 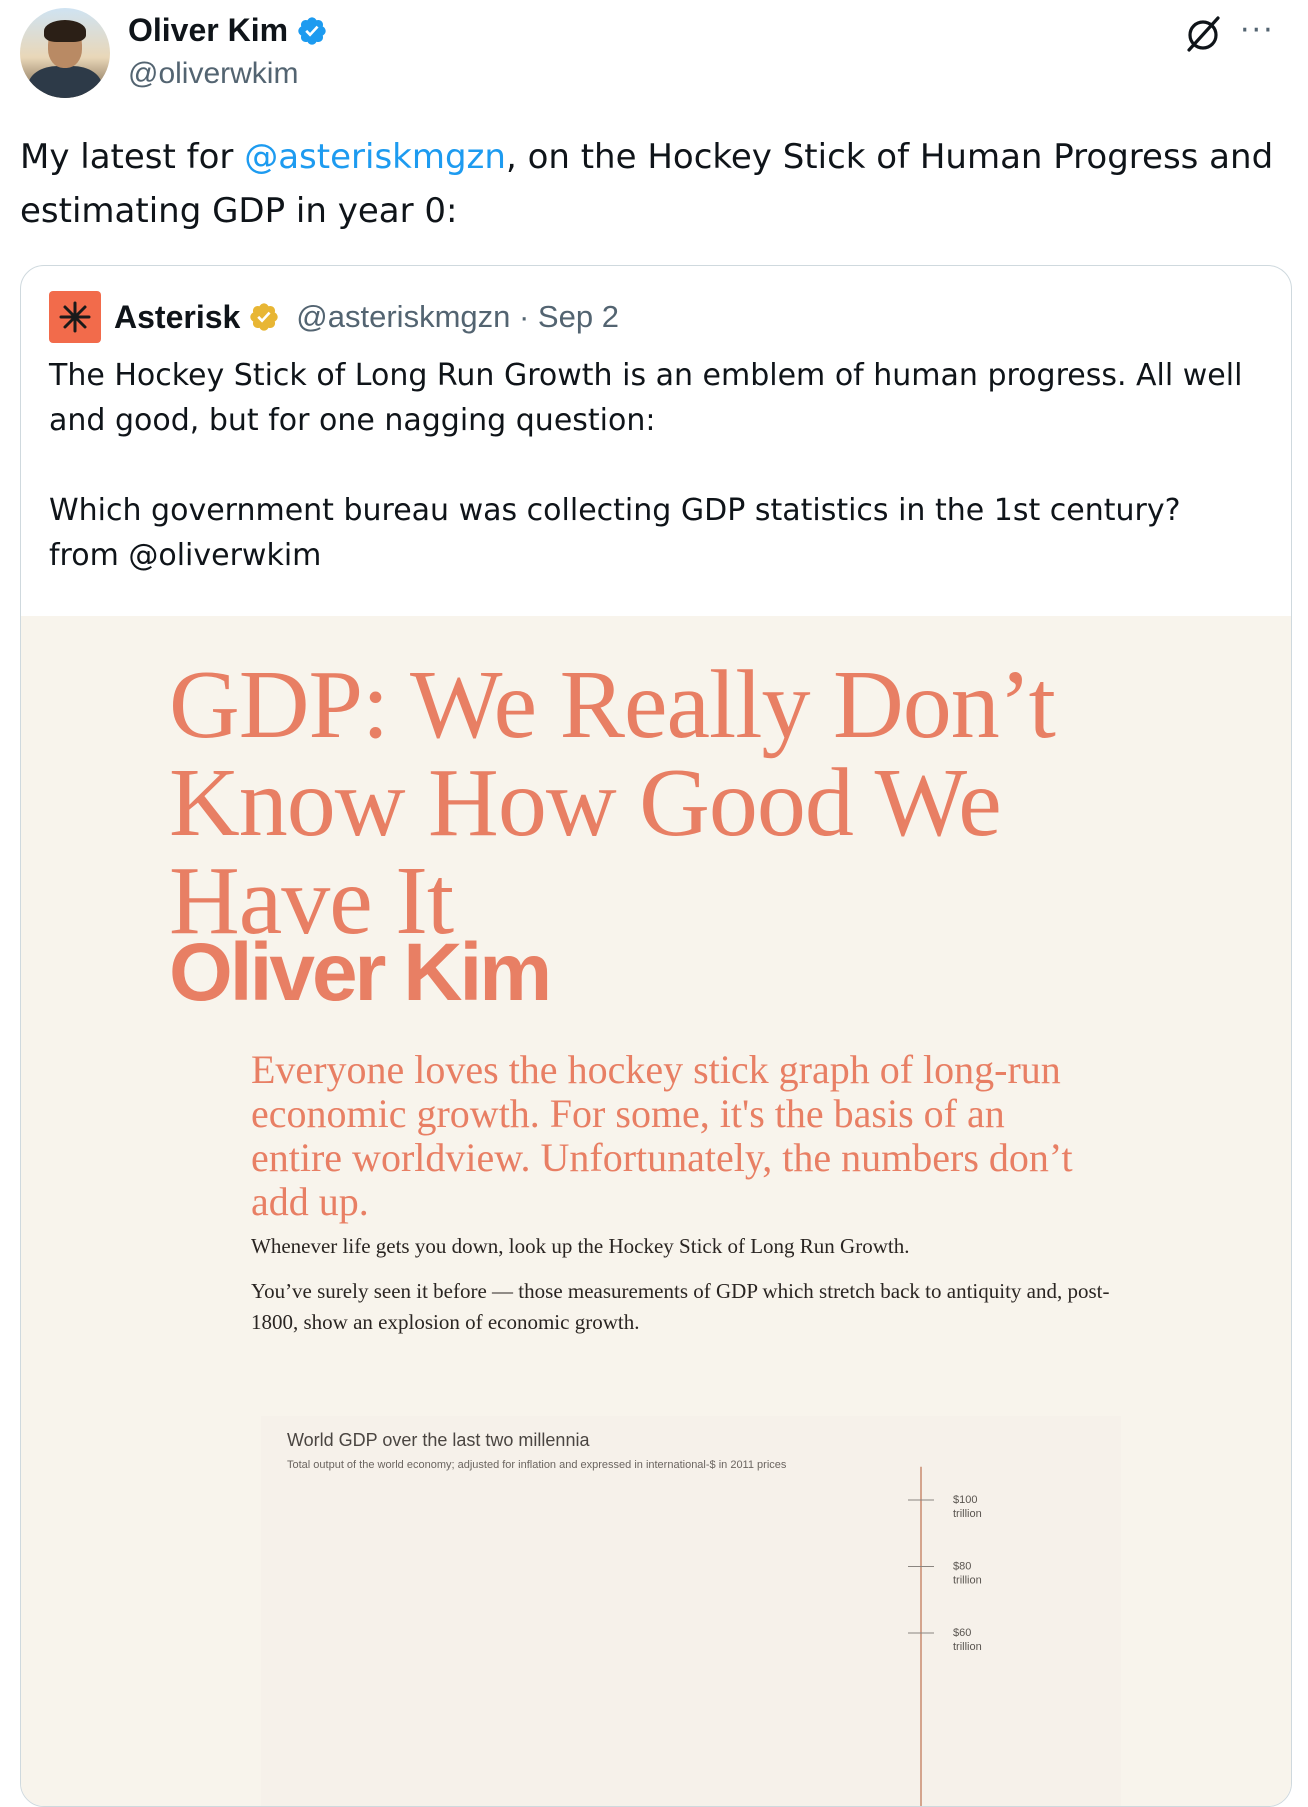 I want to click on chart-y-tick-label: $100, so click(x=965, y=1500).